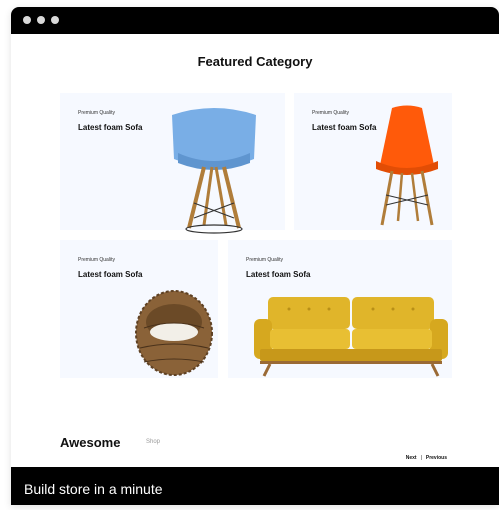 This screenshot has height=510, width=499. Describe the element at coordinates (174, 333) in the screenshot. I see `wicker-chair-image` at that location.